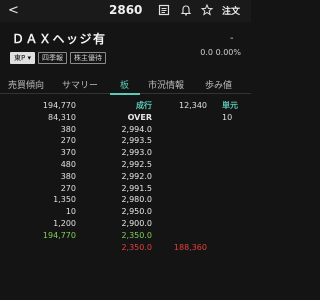 Image resolution: width=320 pixels, height=300 pixels. Describe the element at coordinates (125, 118) in the screenshot. I see `board-row: 84,310 OVER 10` at that location.